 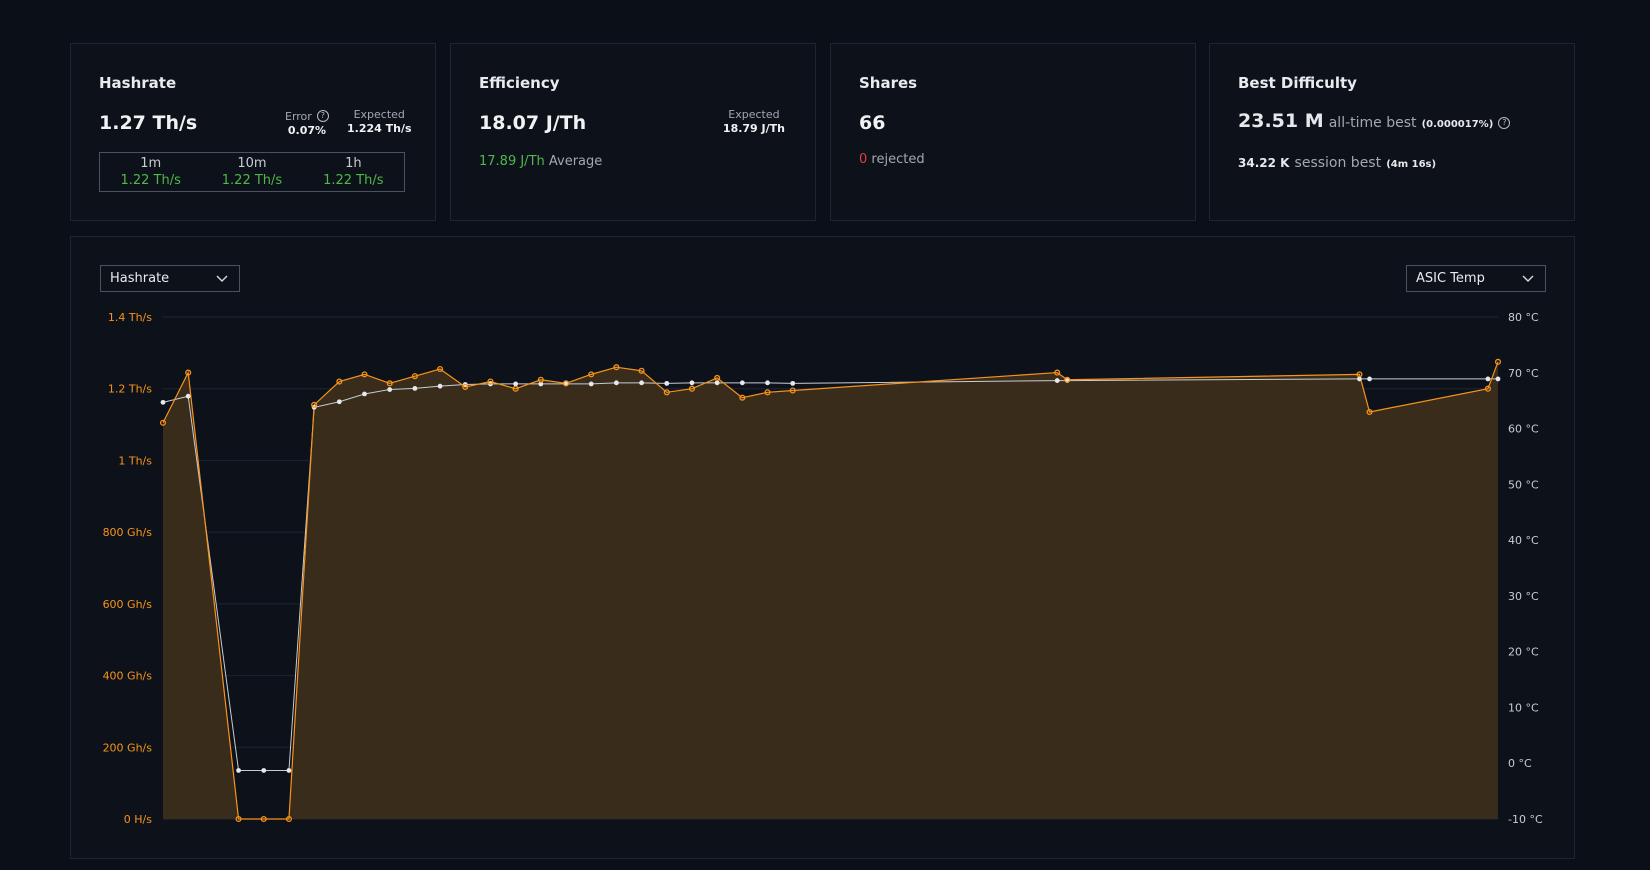 I want to click on hashrate-value: 1.27 Th/s, so click(x=148, y=123).